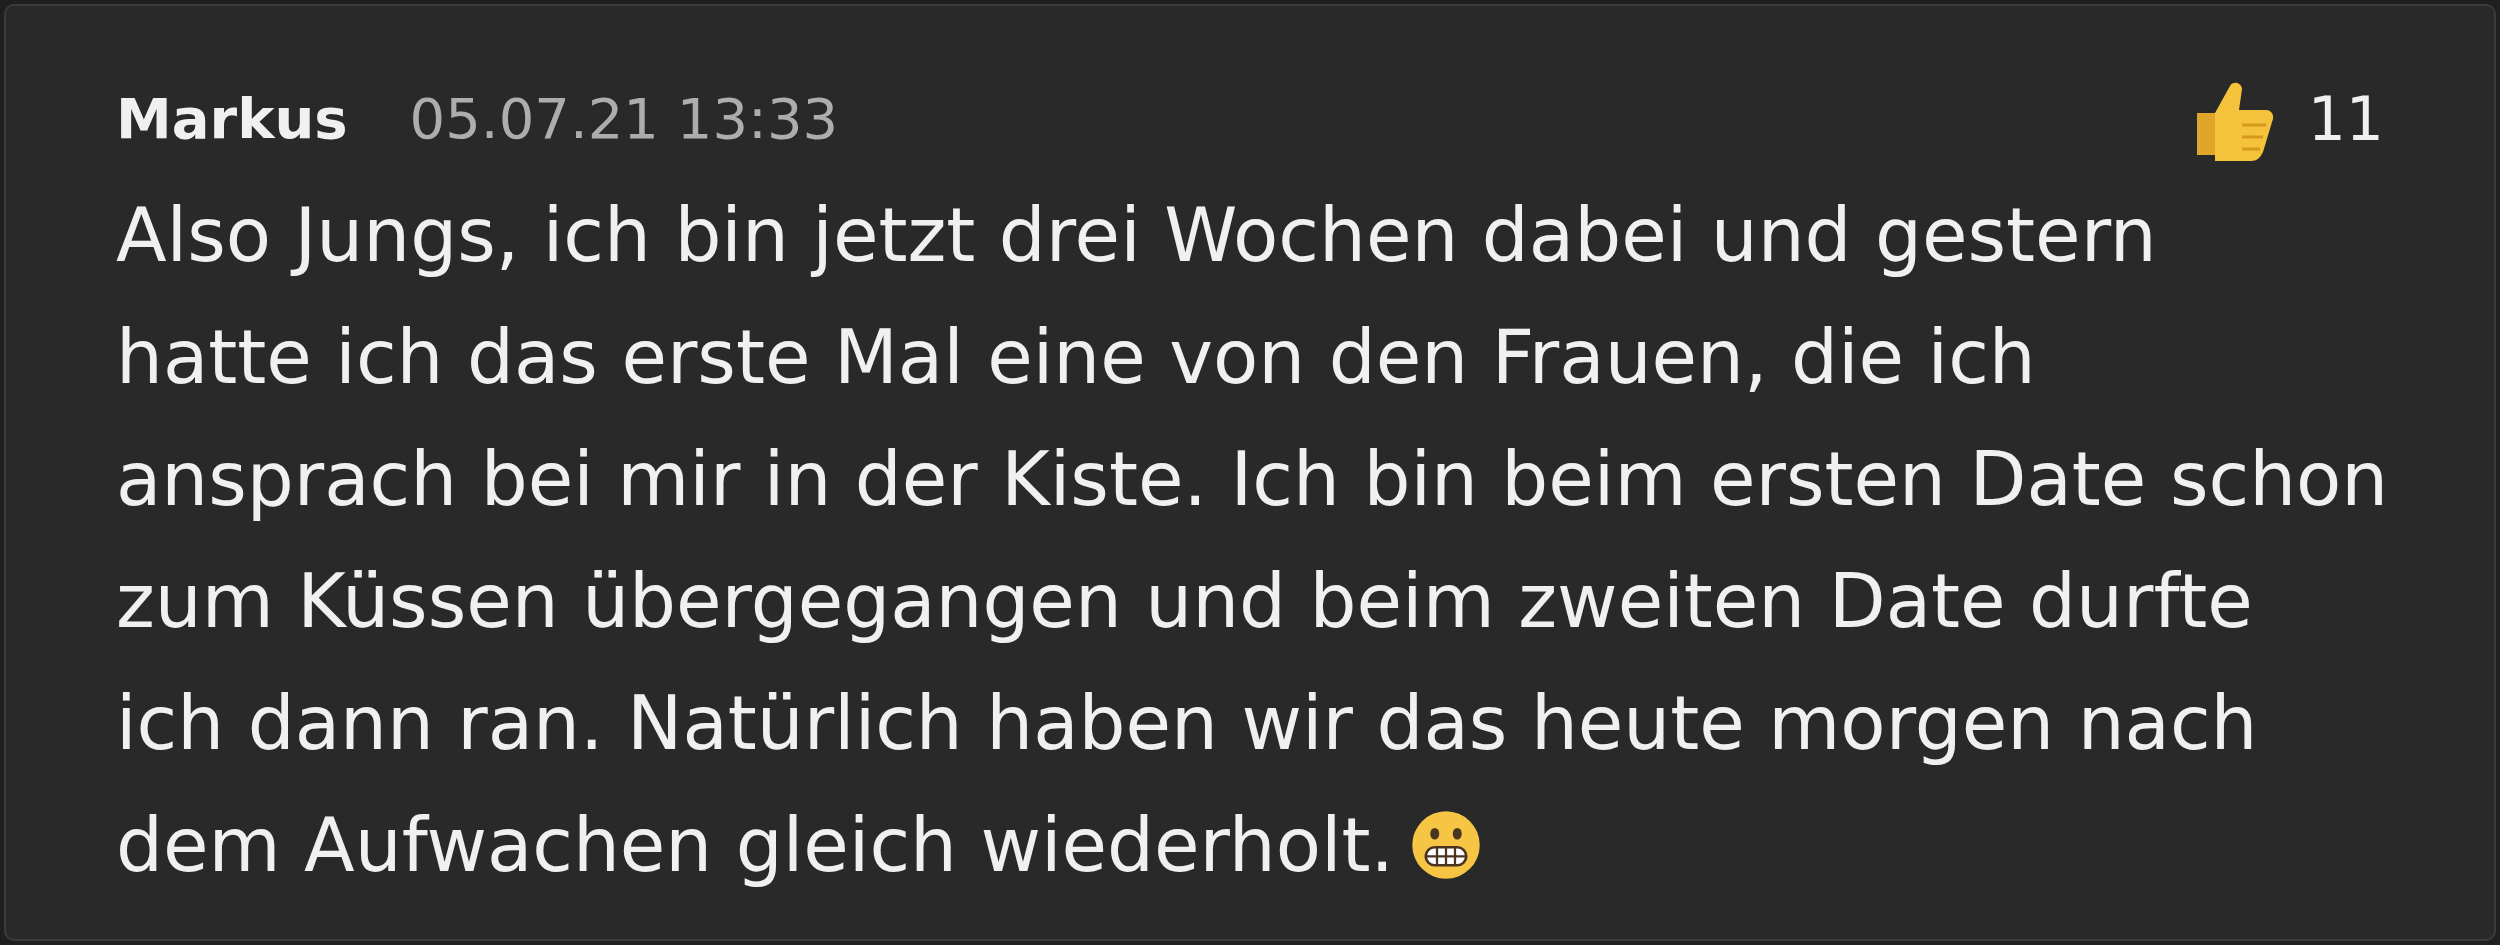  I want to click on message-text-line: zum Küssen übergegangen und beim zweiten Date durfte, so click(1184, 601).